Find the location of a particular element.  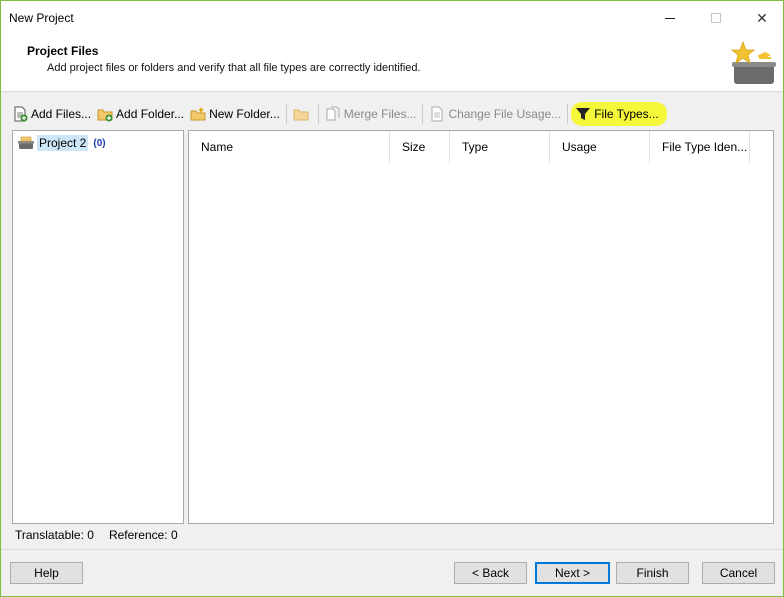

help-button: Help is located at coordinates (46, 573).